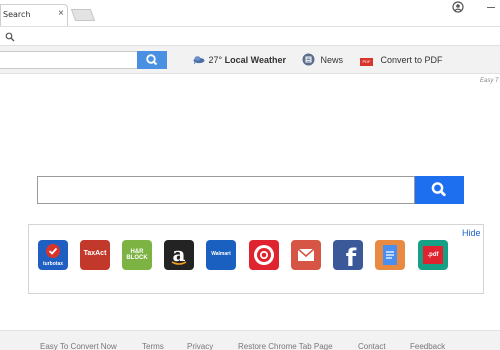 This screenshot has width=500, height=350. What do you see at coordinates (372, 346) in the screenshot?
I see `footer-link-contact: Contact` at bounding box center [372, 346].